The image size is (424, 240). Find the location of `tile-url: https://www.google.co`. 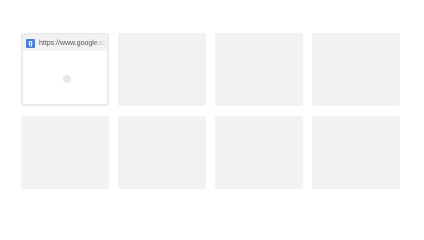

tile-url: https://www.google.co is located at coordinates (73, 43).